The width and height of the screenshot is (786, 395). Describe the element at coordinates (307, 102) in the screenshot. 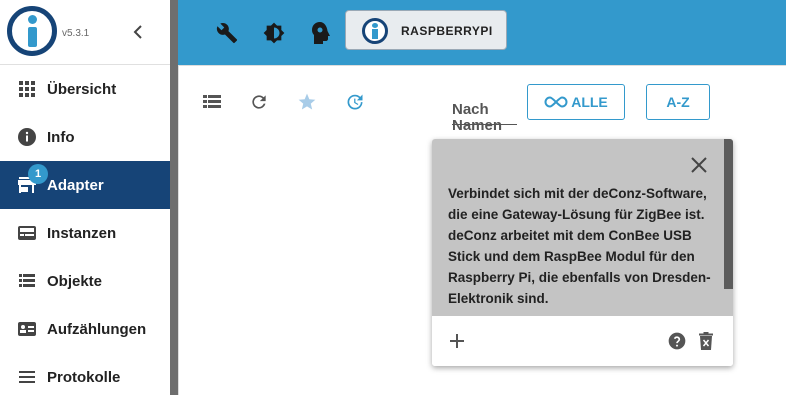

I see `star-icon` at that location.